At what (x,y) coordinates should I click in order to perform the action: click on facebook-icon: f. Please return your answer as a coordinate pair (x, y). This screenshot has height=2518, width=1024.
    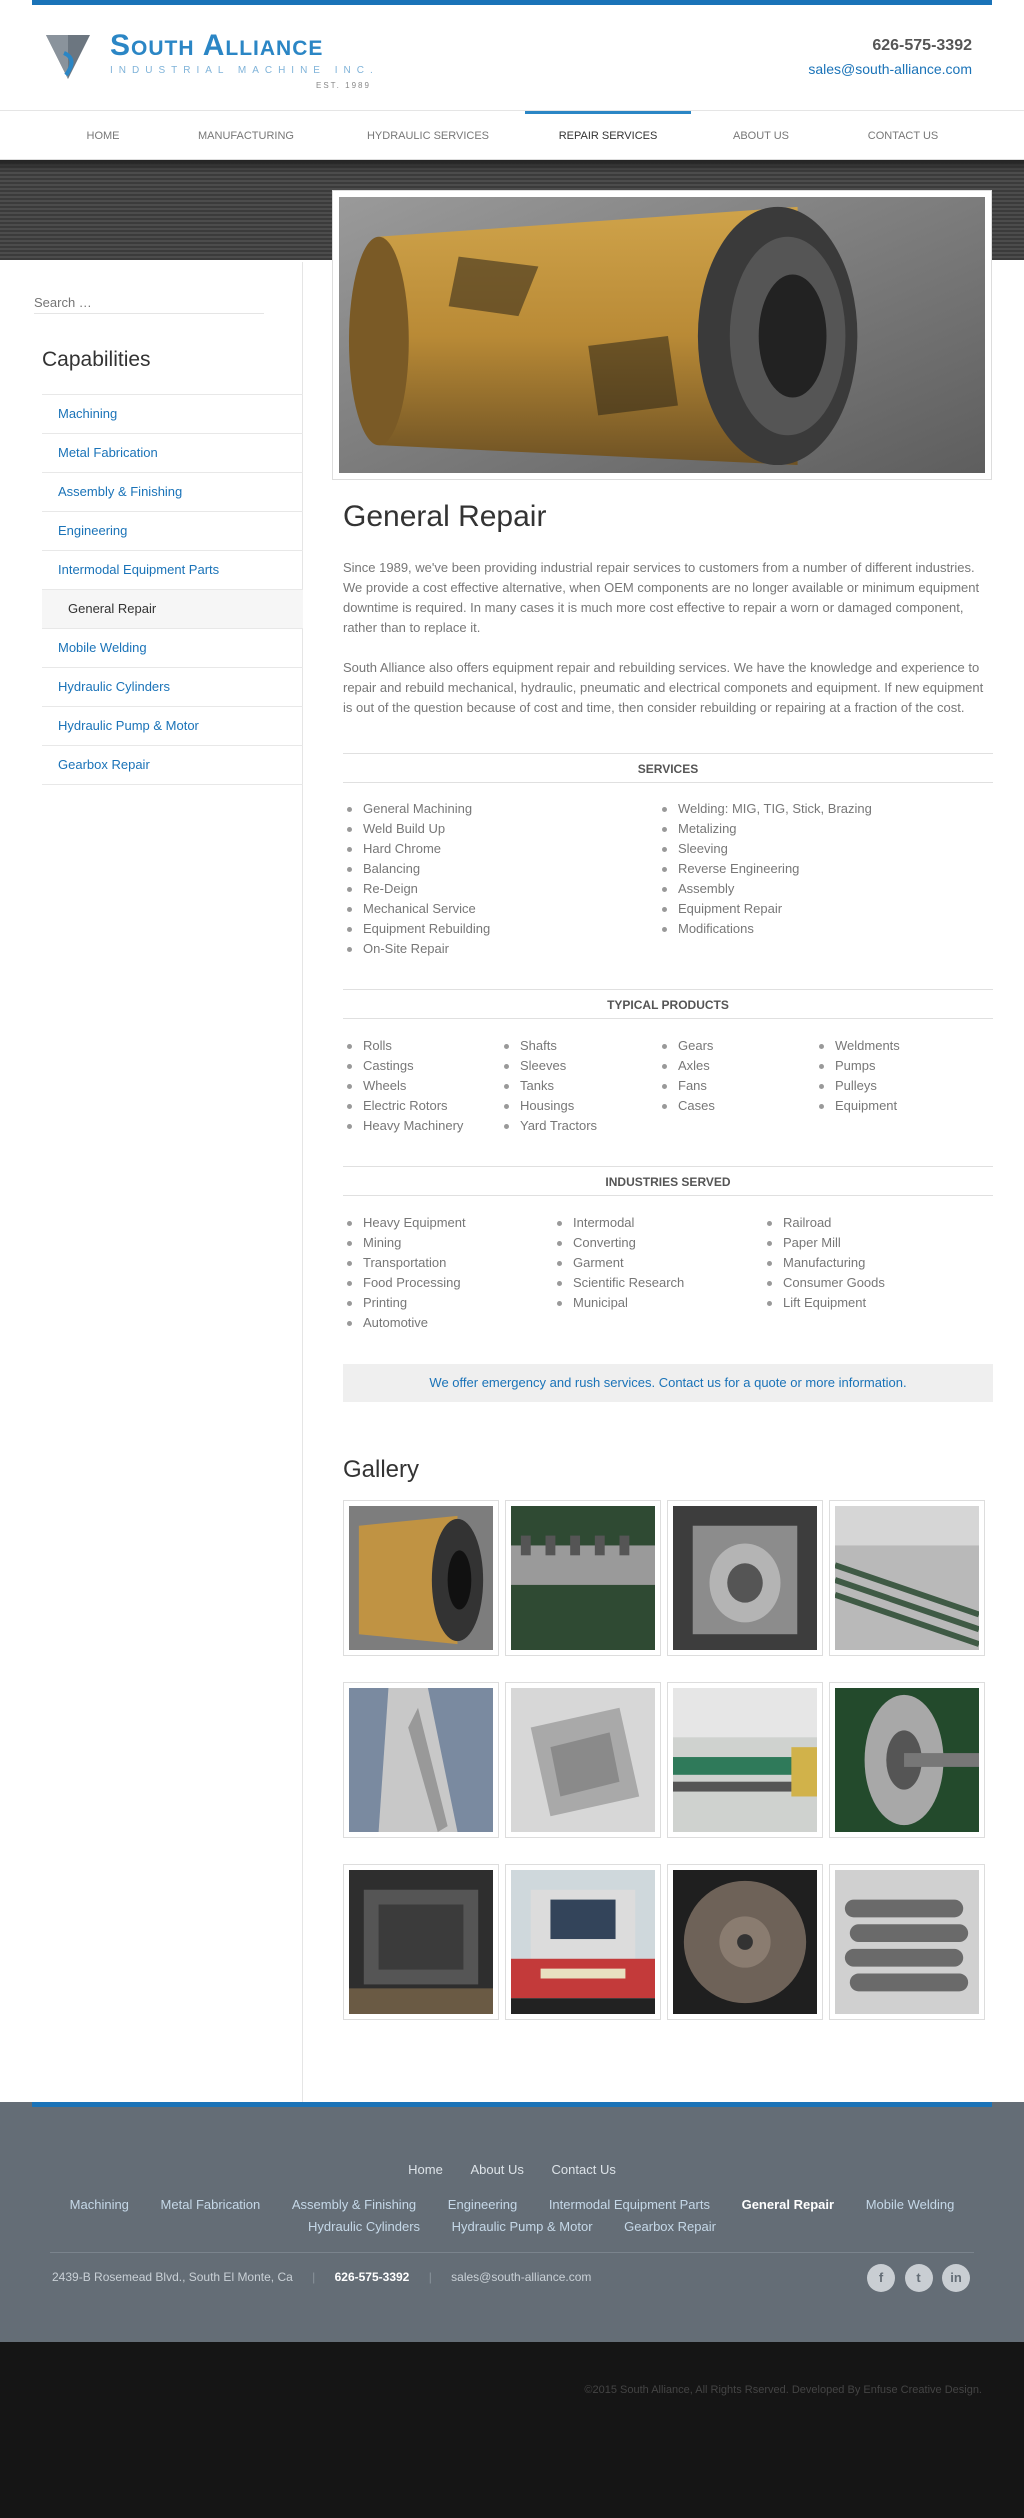
    Looking at the image, I should click on (881, 2278).